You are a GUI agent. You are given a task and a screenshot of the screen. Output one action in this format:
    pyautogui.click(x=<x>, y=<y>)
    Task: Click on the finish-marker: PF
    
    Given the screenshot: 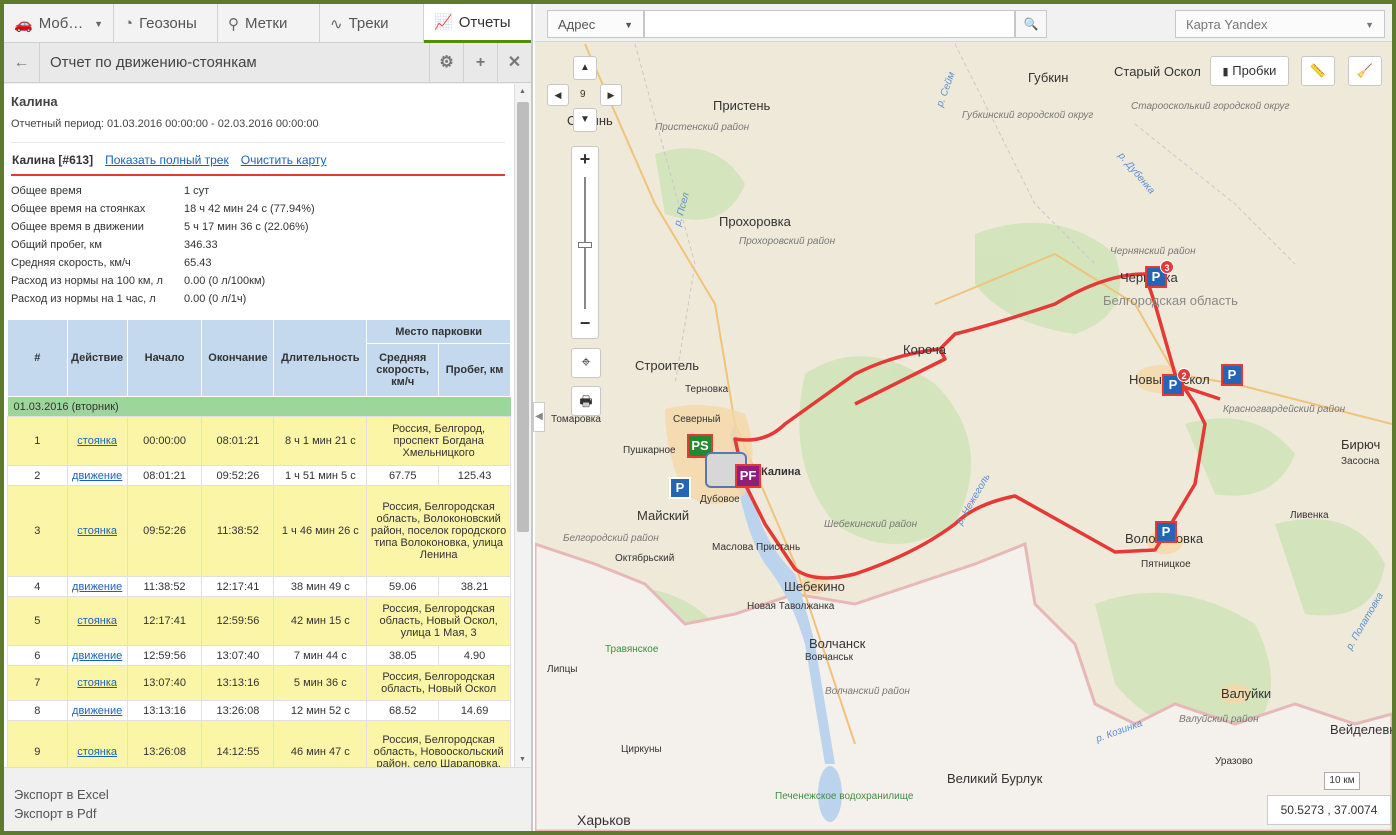 What is the action you would take?
    pyautogui.click(x=748, y=476)
    